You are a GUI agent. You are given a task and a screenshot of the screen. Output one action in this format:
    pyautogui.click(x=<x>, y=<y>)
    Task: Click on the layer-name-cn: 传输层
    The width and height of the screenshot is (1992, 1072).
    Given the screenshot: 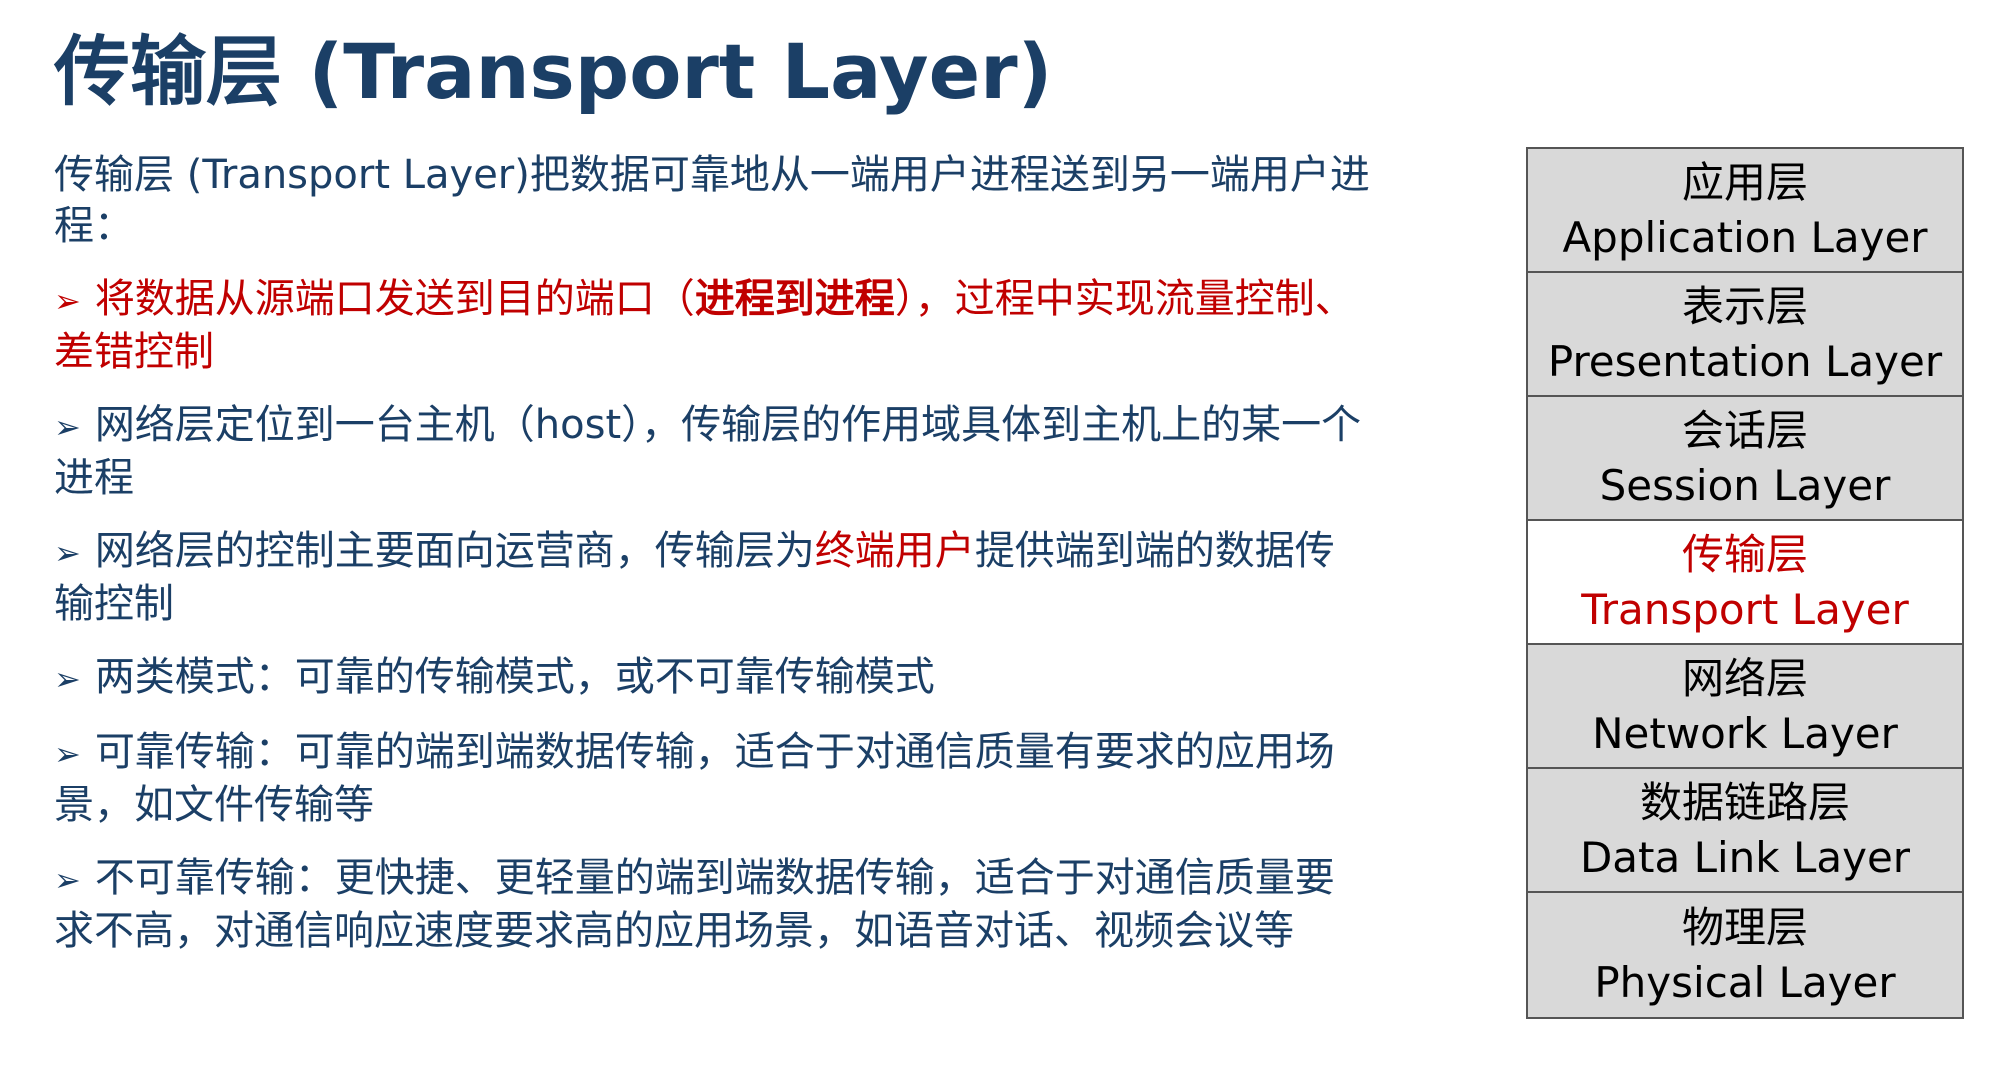 What is the action you would take?
    pyautogui.click(x=1744, y=554)
    